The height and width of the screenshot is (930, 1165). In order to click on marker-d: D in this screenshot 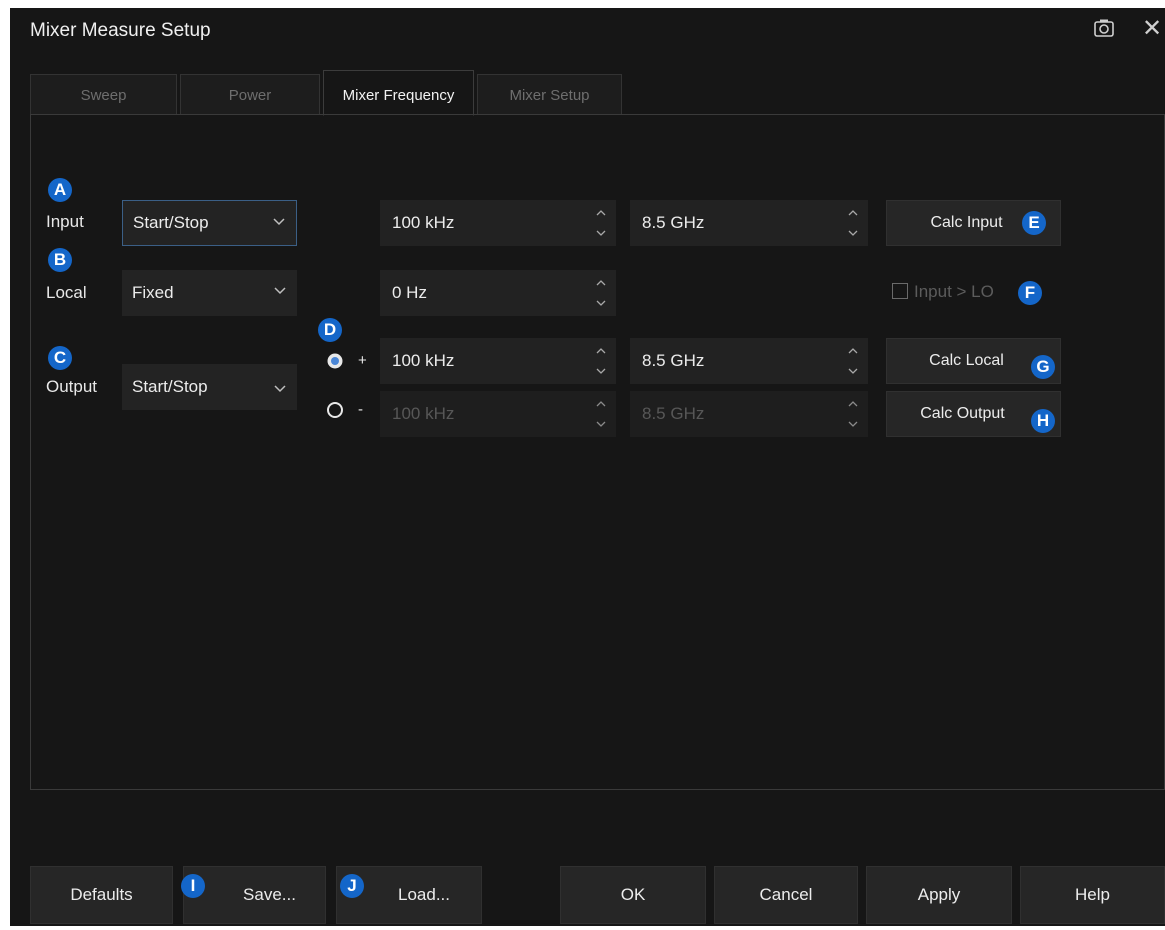, I will do `click(330, 330)`.